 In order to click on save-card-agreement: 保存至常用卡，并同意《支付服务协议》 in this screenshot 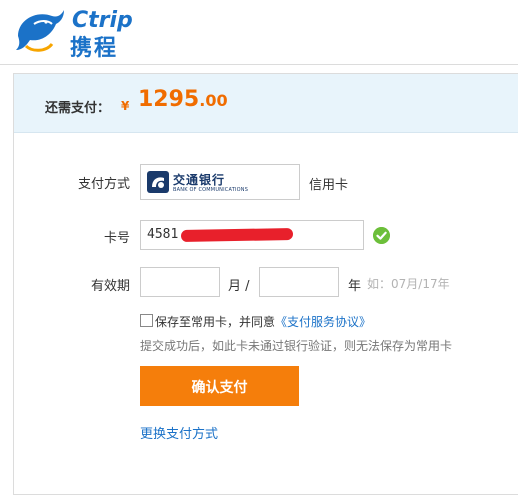, I will do `click(255, 321)`.